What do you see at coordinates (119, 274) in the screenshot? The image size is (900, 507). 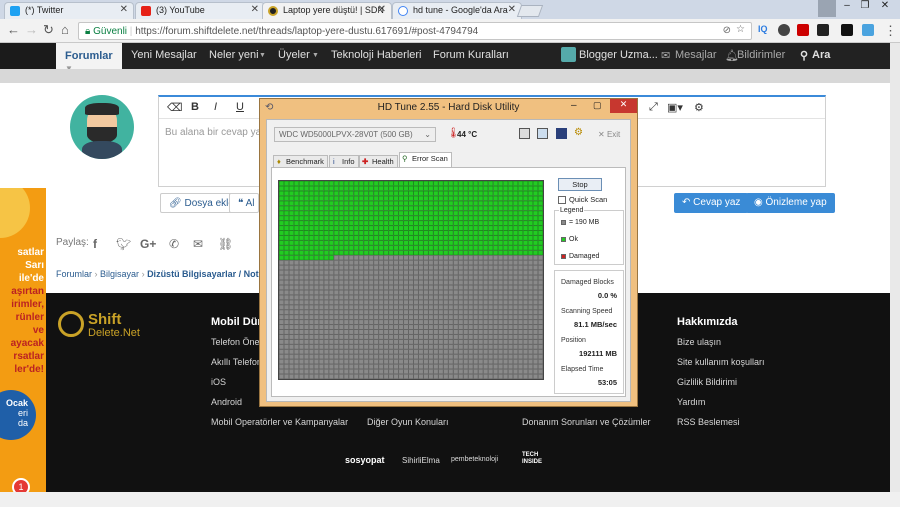 I see `breadcrumb-bilgisayar: Bilgisayar` at bounding box center [119, 274].